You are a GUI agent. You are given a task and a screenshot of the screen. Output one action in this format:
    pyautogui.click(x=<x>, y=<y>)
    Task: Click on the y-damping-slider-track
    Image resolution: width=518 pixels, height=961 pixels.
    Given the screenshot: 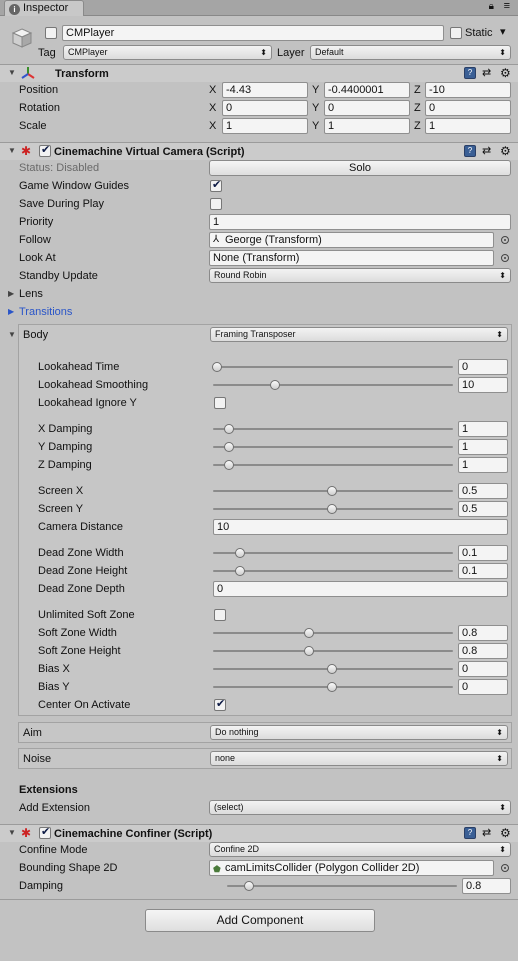 What is the action you would take?
    pyautogui.click(x=333, y=447)
    